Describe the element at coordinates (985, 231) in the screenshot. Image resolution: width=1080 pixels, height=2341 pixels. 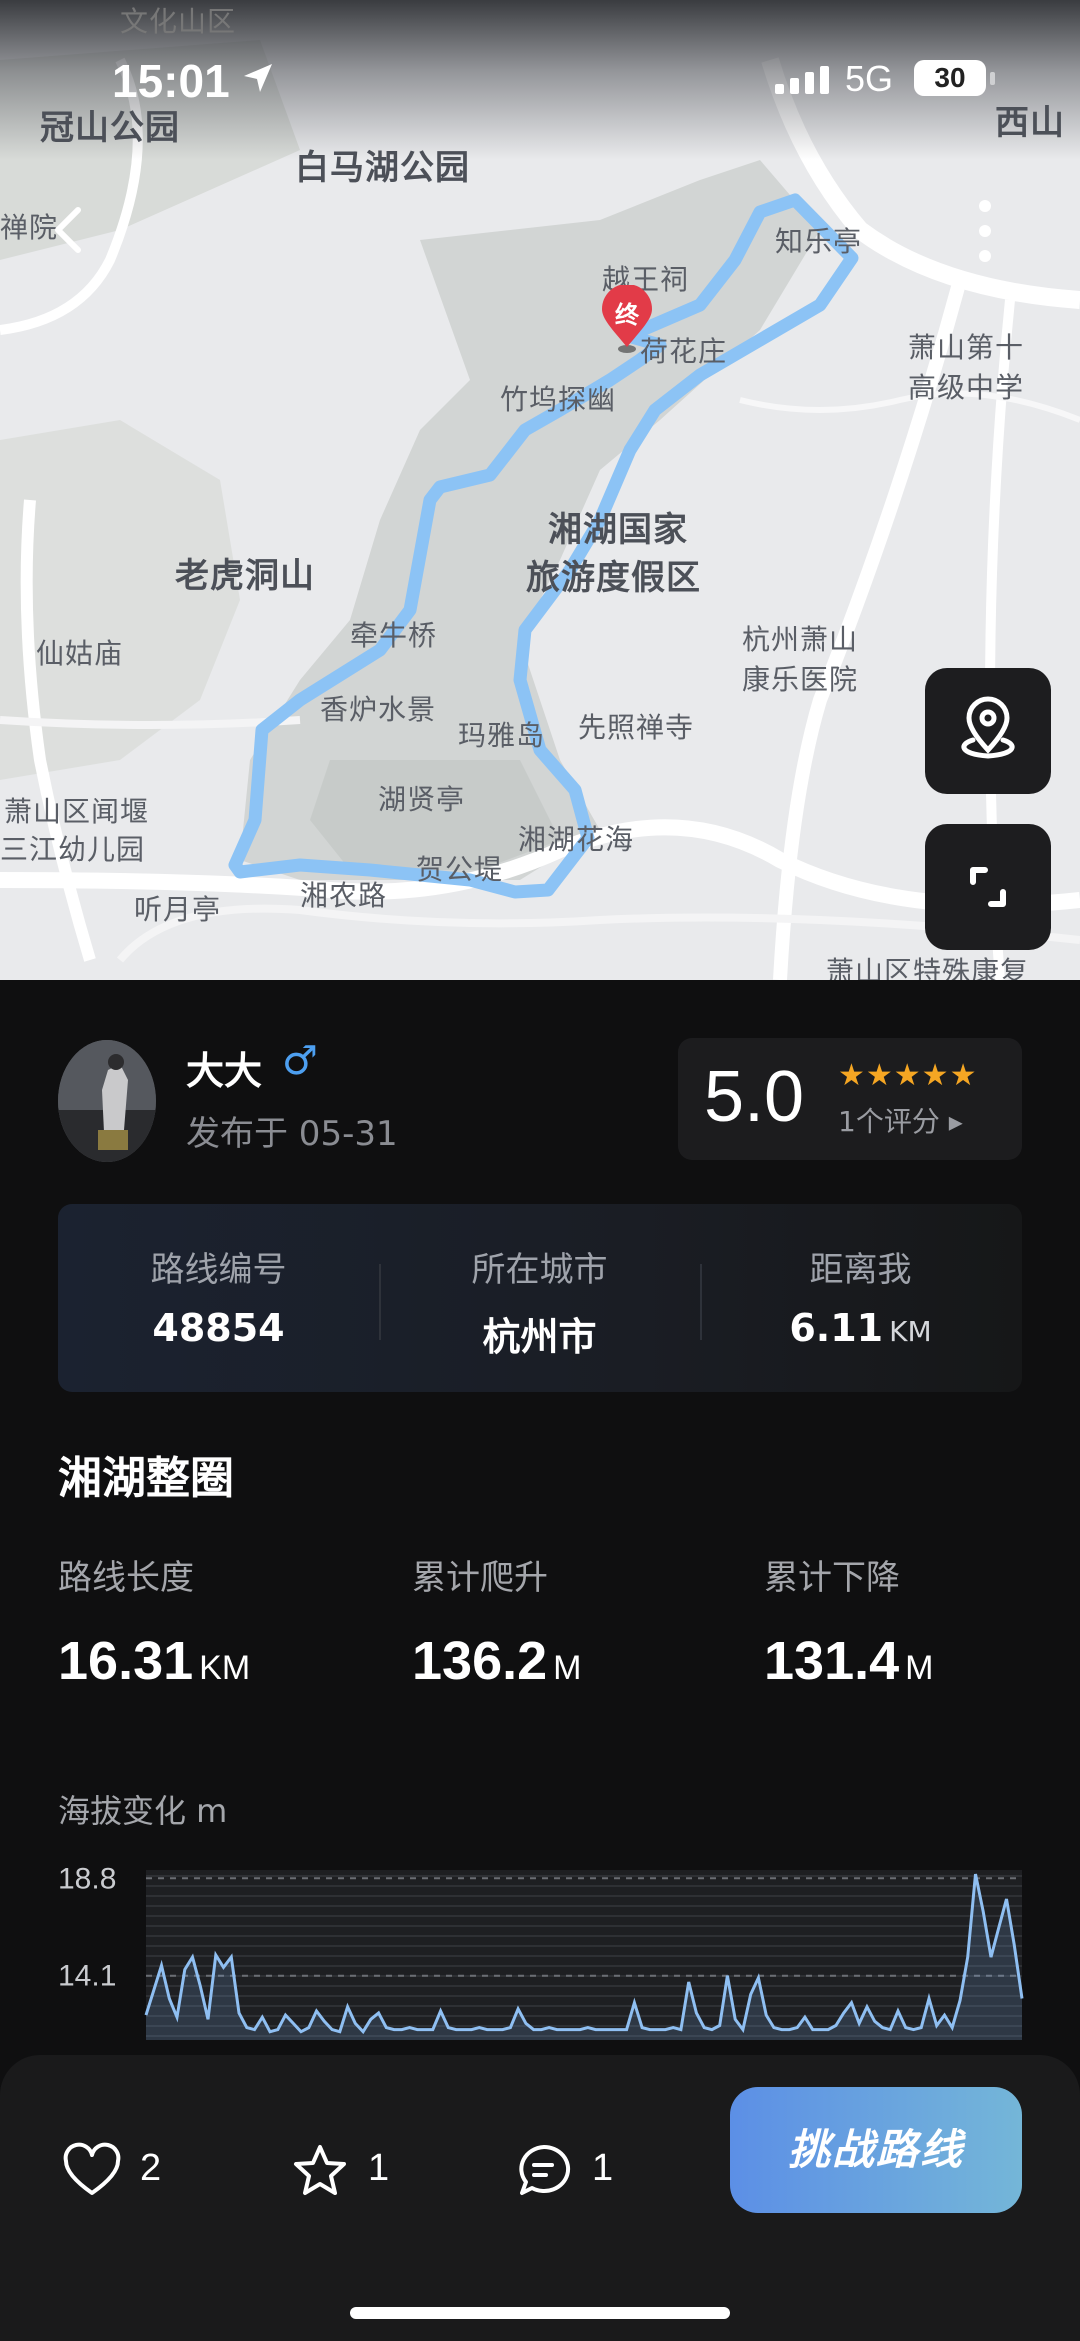
I see `more-icon` at that location.